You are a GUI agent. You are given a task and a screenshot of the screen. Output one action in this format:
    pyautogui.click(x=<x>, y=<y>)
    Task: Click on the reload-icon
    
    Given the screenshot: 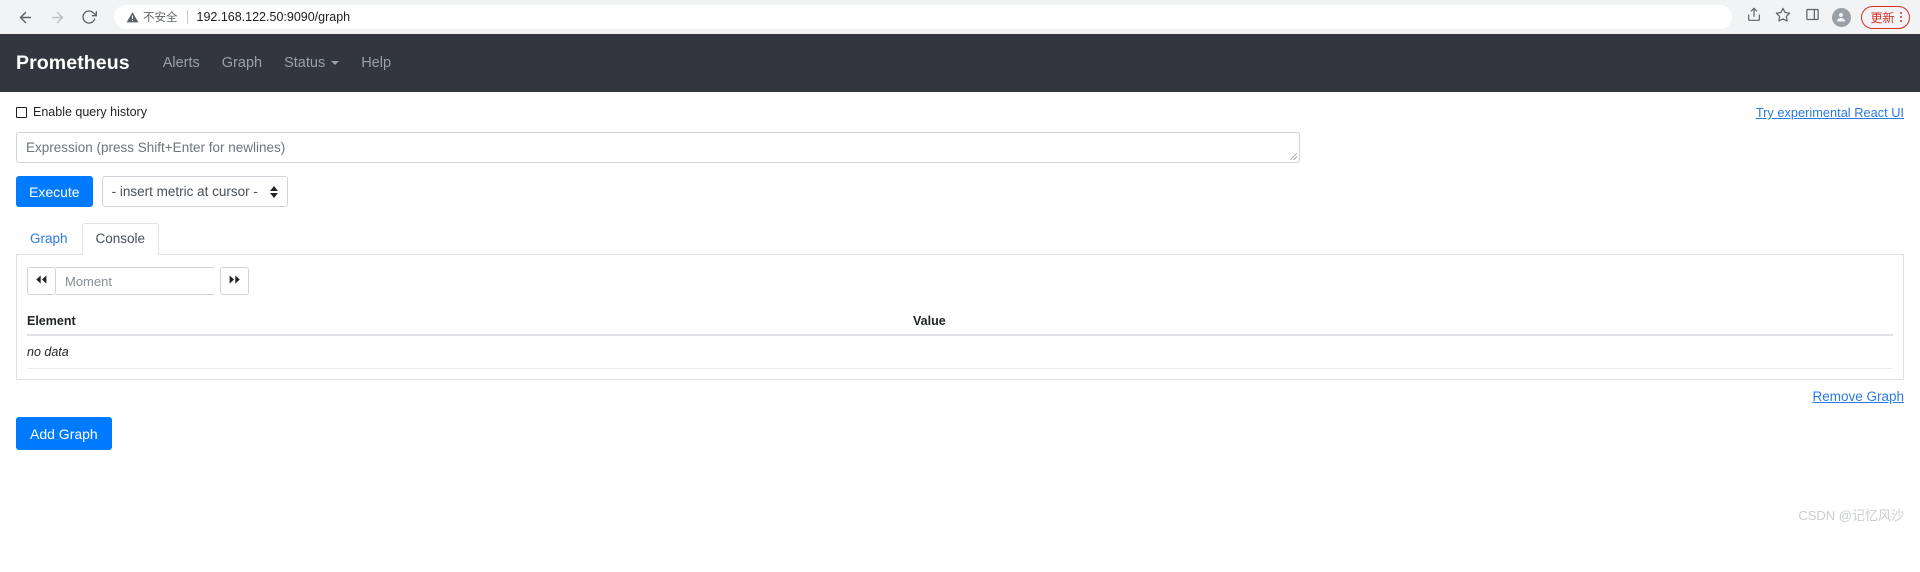 What is the action you would take?
    pyautogui.click(x=89, y=17)
    